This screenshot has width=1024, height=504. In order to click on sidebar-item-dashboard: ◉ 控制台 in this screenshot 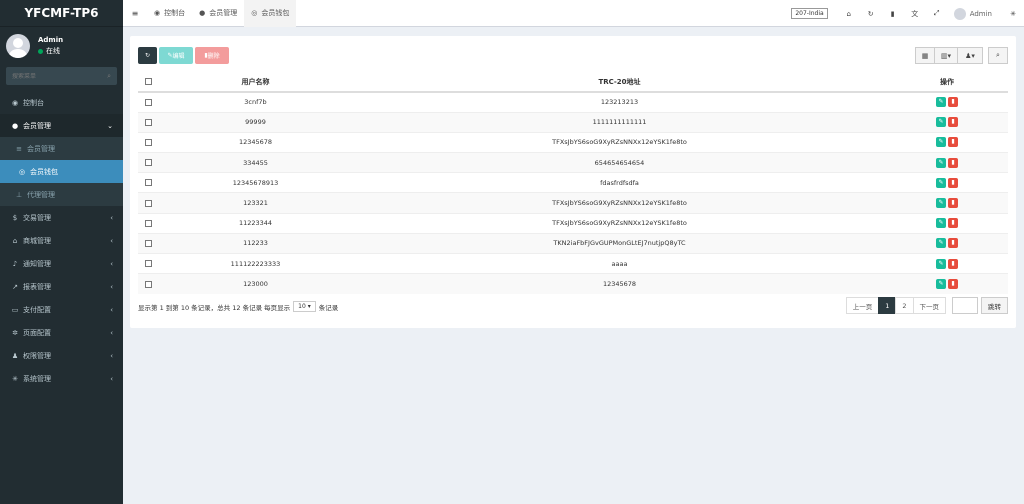, I will do `click(61, 102)`.